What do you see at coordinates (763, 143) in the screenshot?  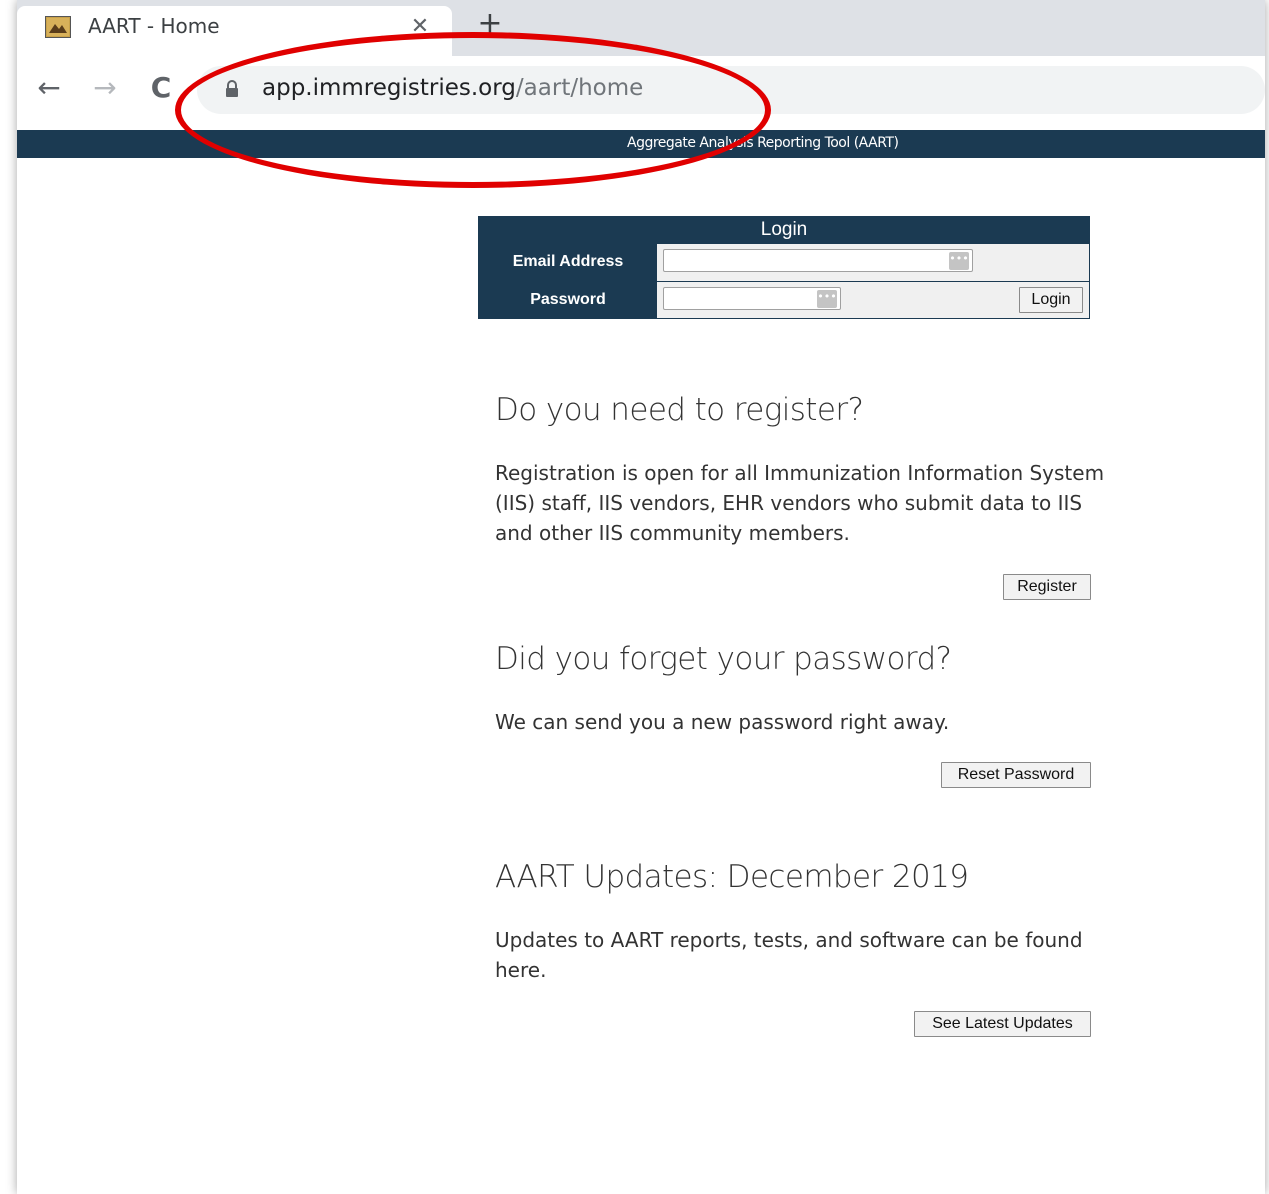 I see `site-banner-title: Aggregate Analysis Reporting Tool (AART)` at bounding box center [763, 143].